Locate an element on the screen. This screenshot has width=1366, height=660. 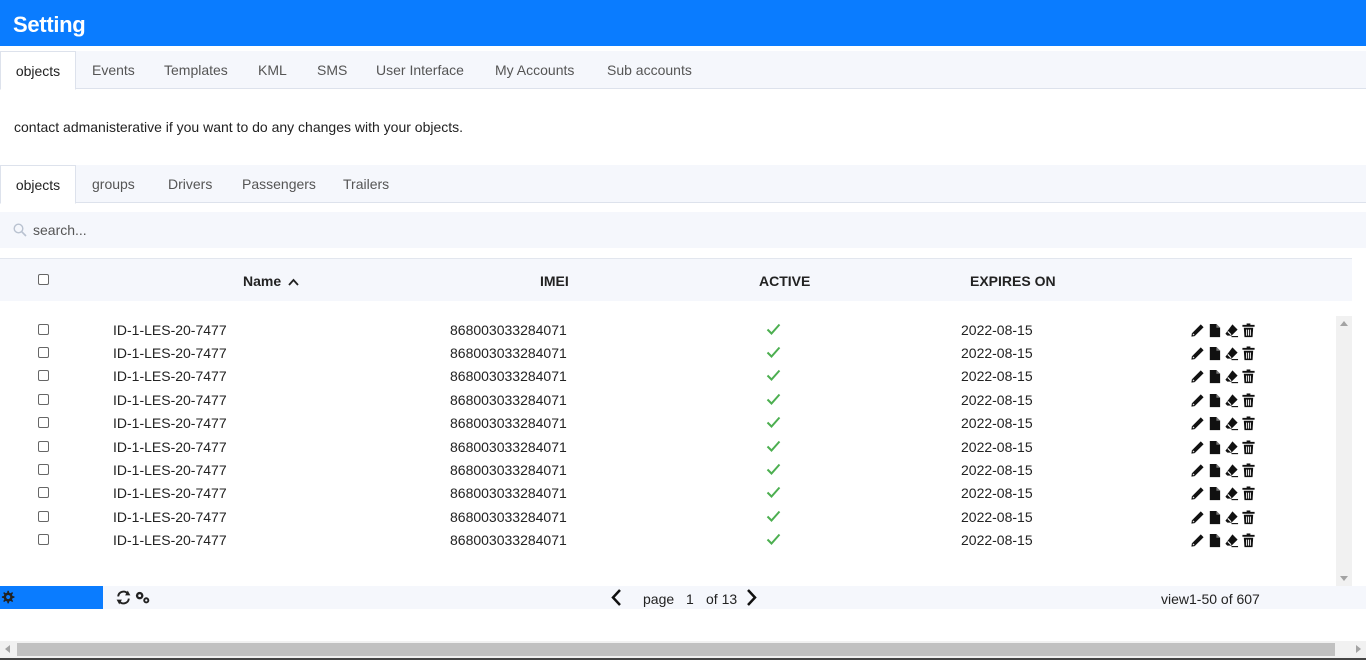
scroll-left-arrow-icon is located at coordinates (7, 649).